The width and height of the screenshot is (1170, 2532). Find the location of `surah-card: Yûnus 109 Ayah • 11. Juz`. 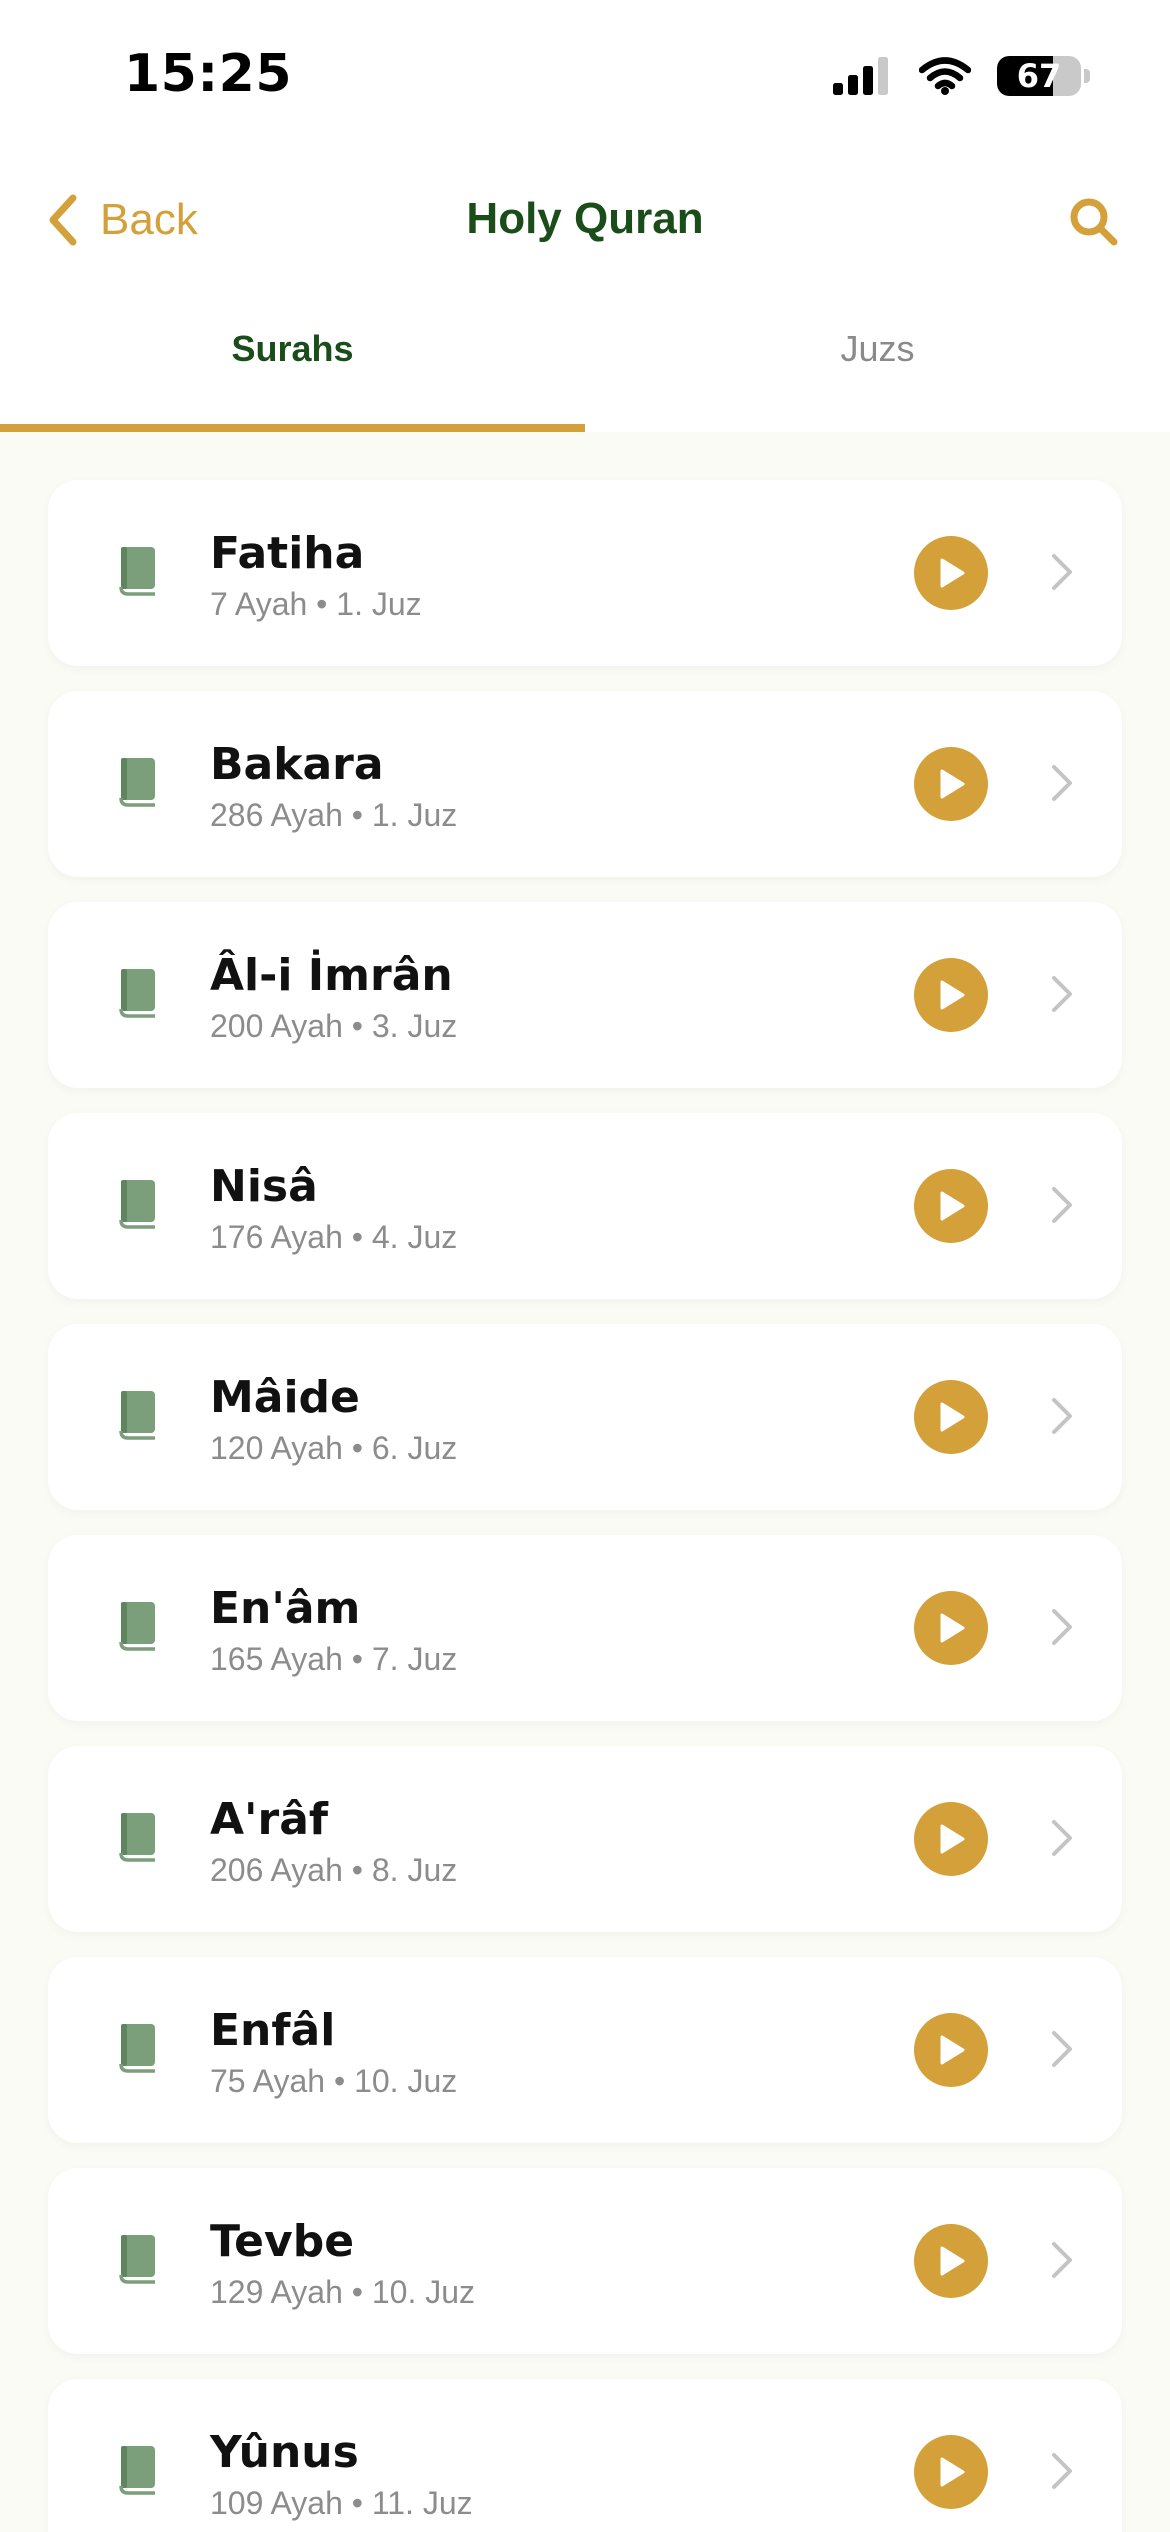

surah-card: Yûnus 109 Ayah • 11. Juz is located at coordinates (585, 2455).